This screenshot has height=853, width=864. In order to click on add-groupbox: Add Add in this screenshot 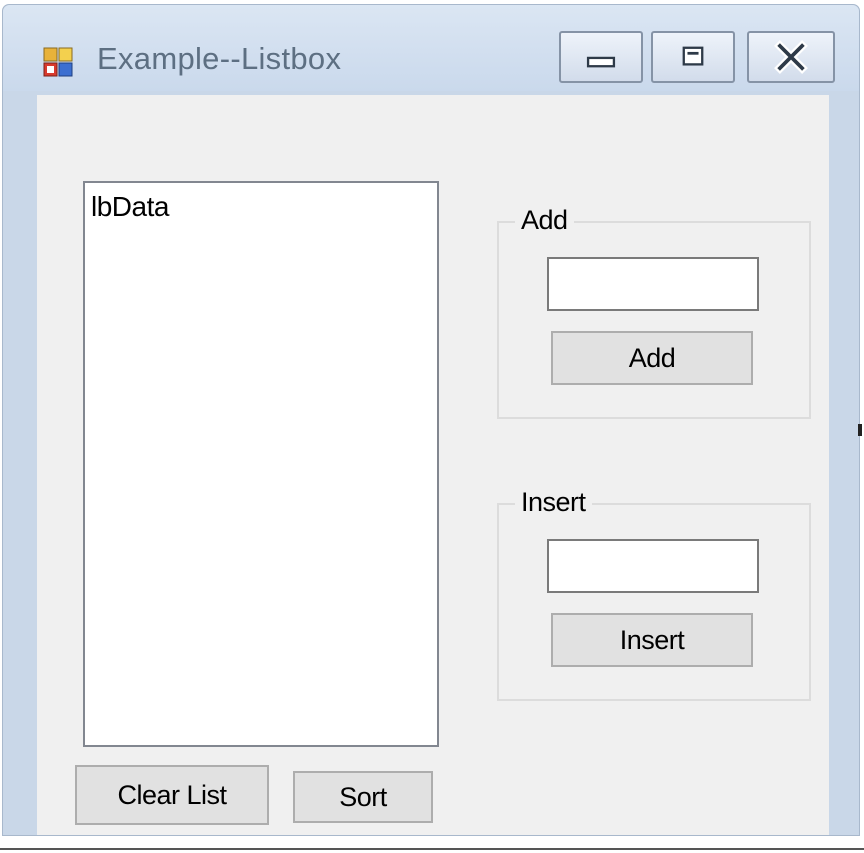, I will do `click(654, 312)`.